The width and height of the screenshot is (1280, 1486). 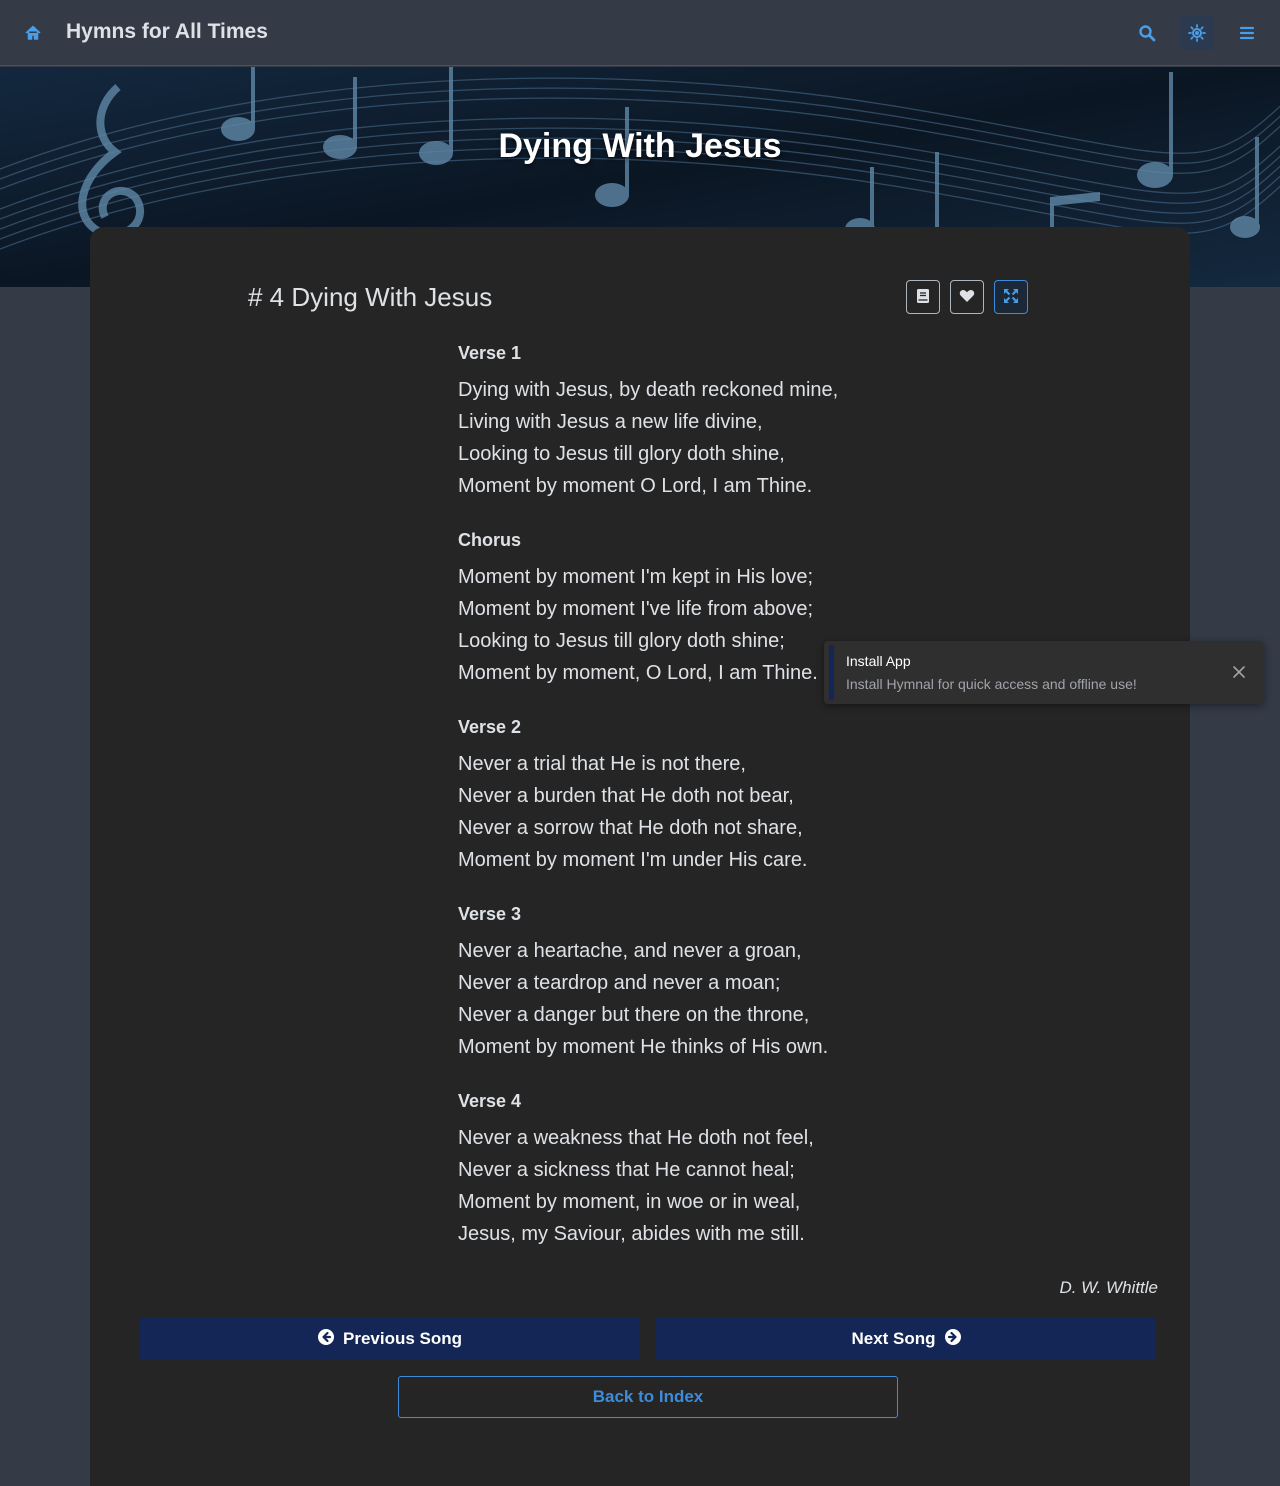 I want to click on heart-icon, so click(x=967, y=297).